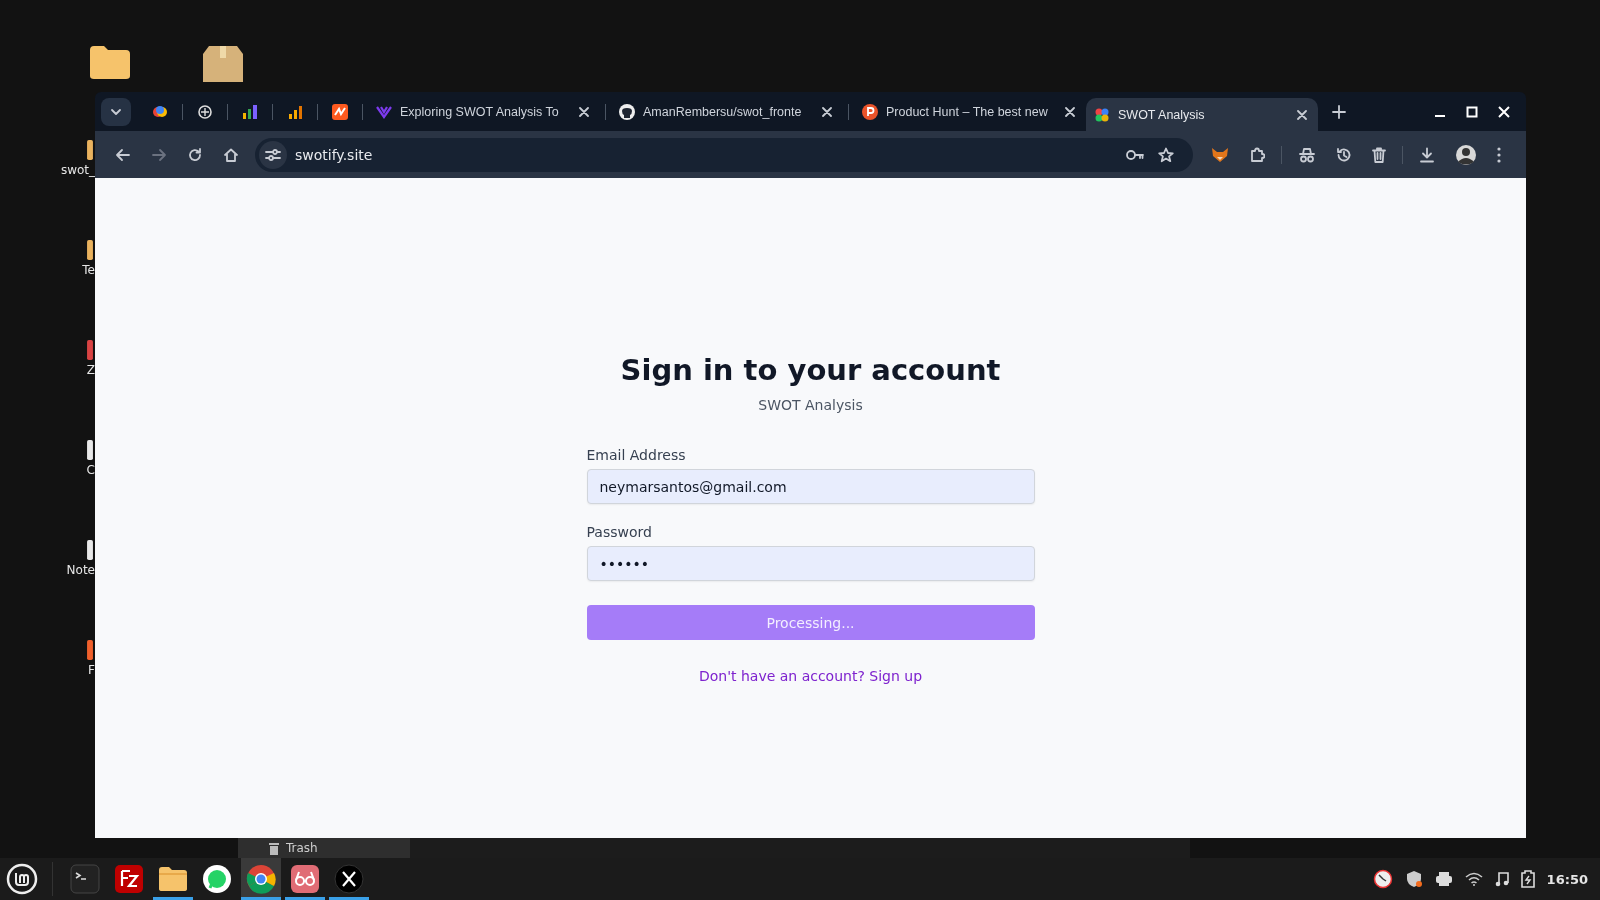 This screenshot has width=1600, height=900. I want to click on desktop-icon-label: swot_, so click(77, 170).